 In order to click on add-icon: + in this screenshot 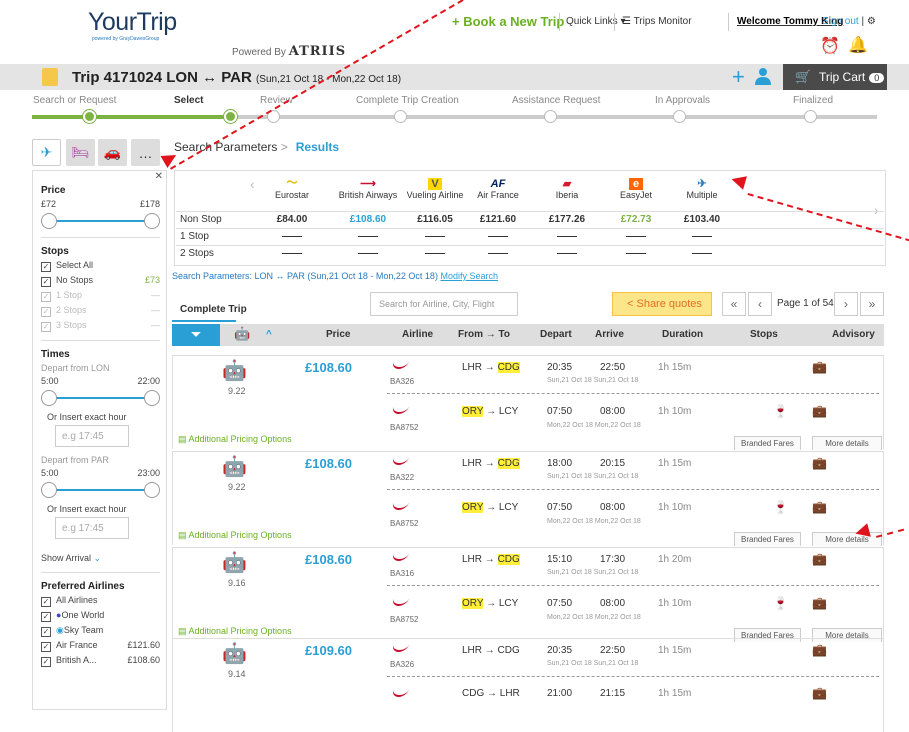, I will do `click(738, 77)`.